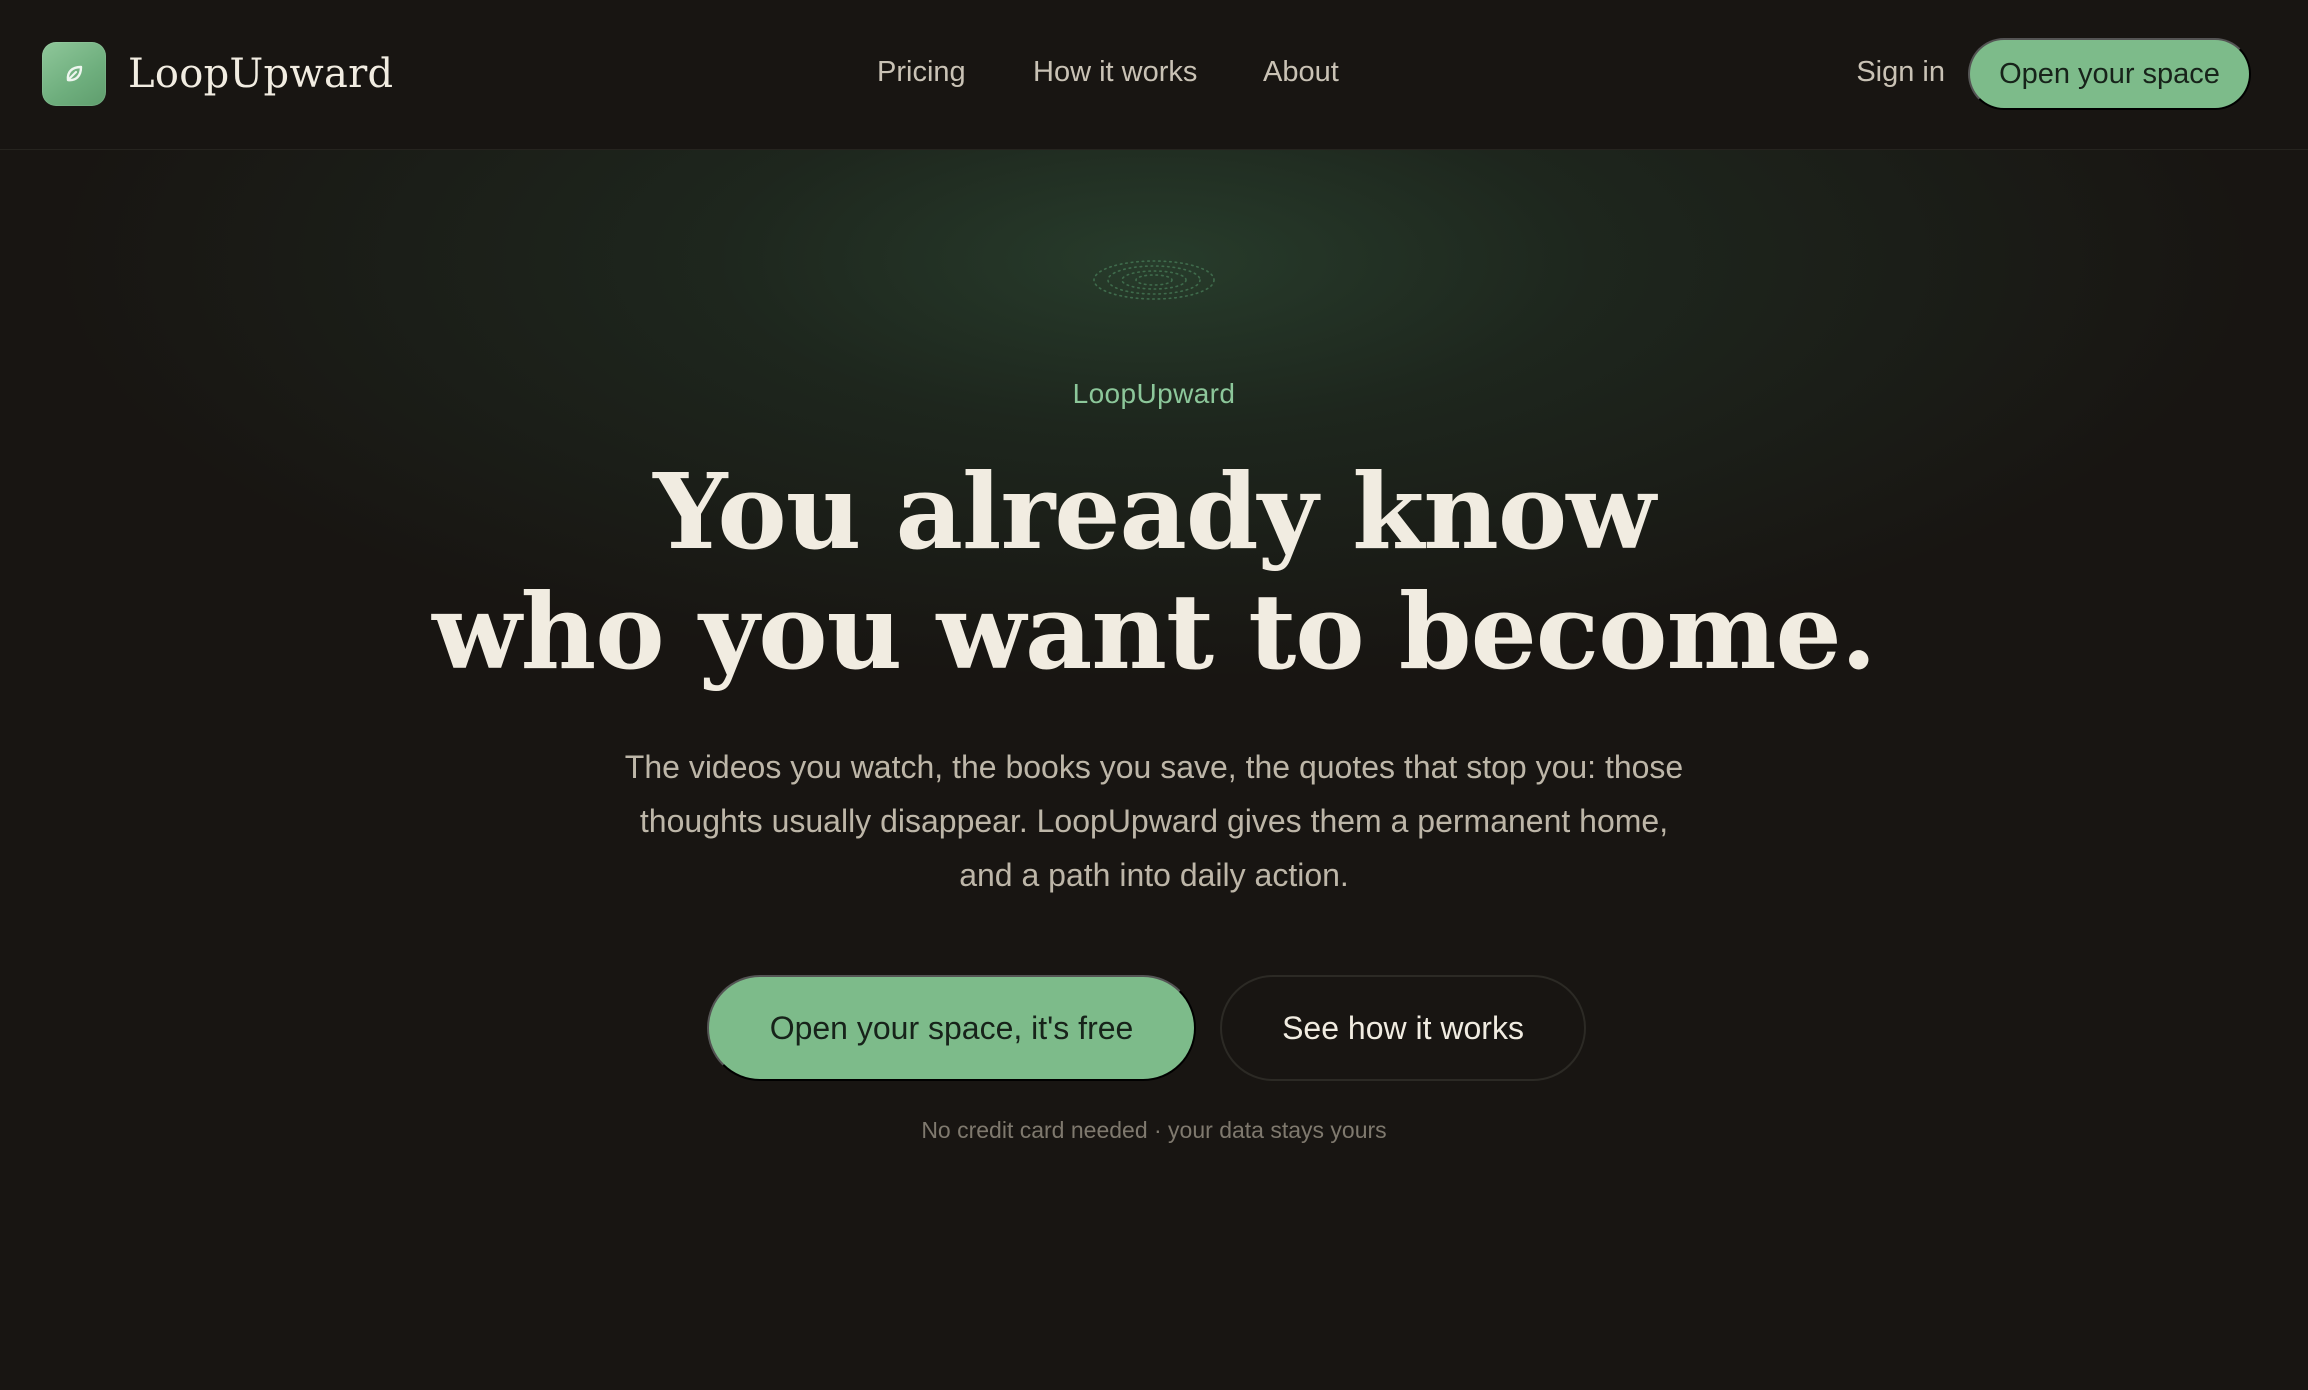 The width and height of the screenshot is (2308, 1390). What do you see at coordinates (1301, 72) in the screenshot?
I see `nav-link-about: About` at bounding box center [1301, 72].